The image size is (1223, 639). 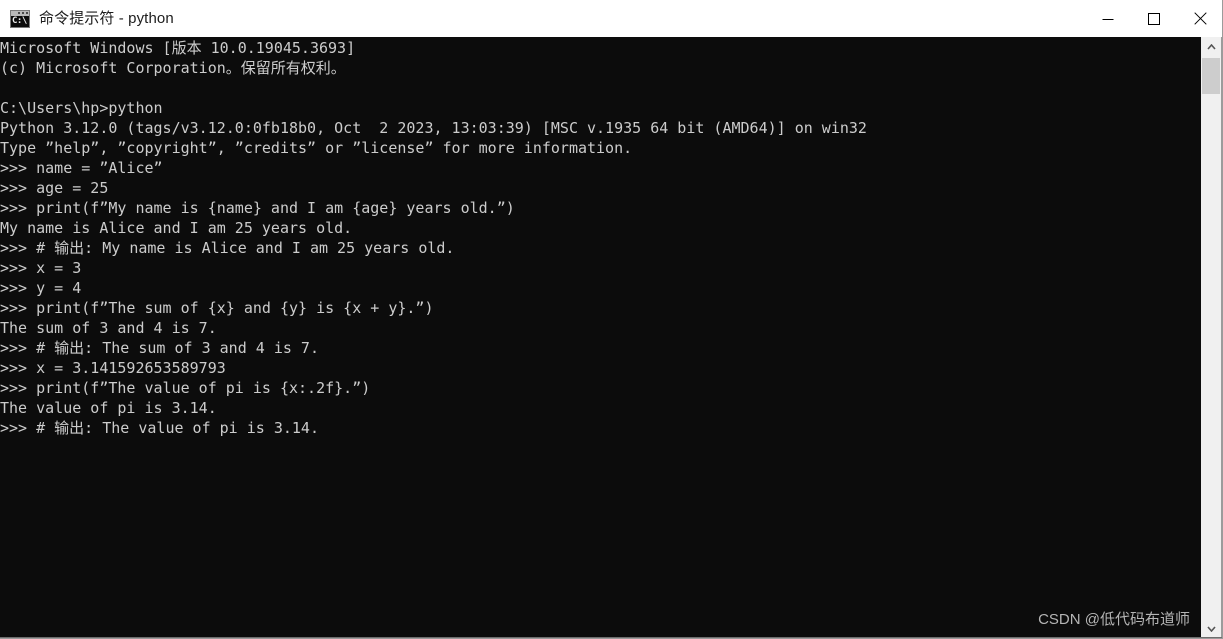 What do you see at coordinates (1211, 337) in the screenshot?
I see `vertical-scrollbar` at bounding box center [1211, 337].